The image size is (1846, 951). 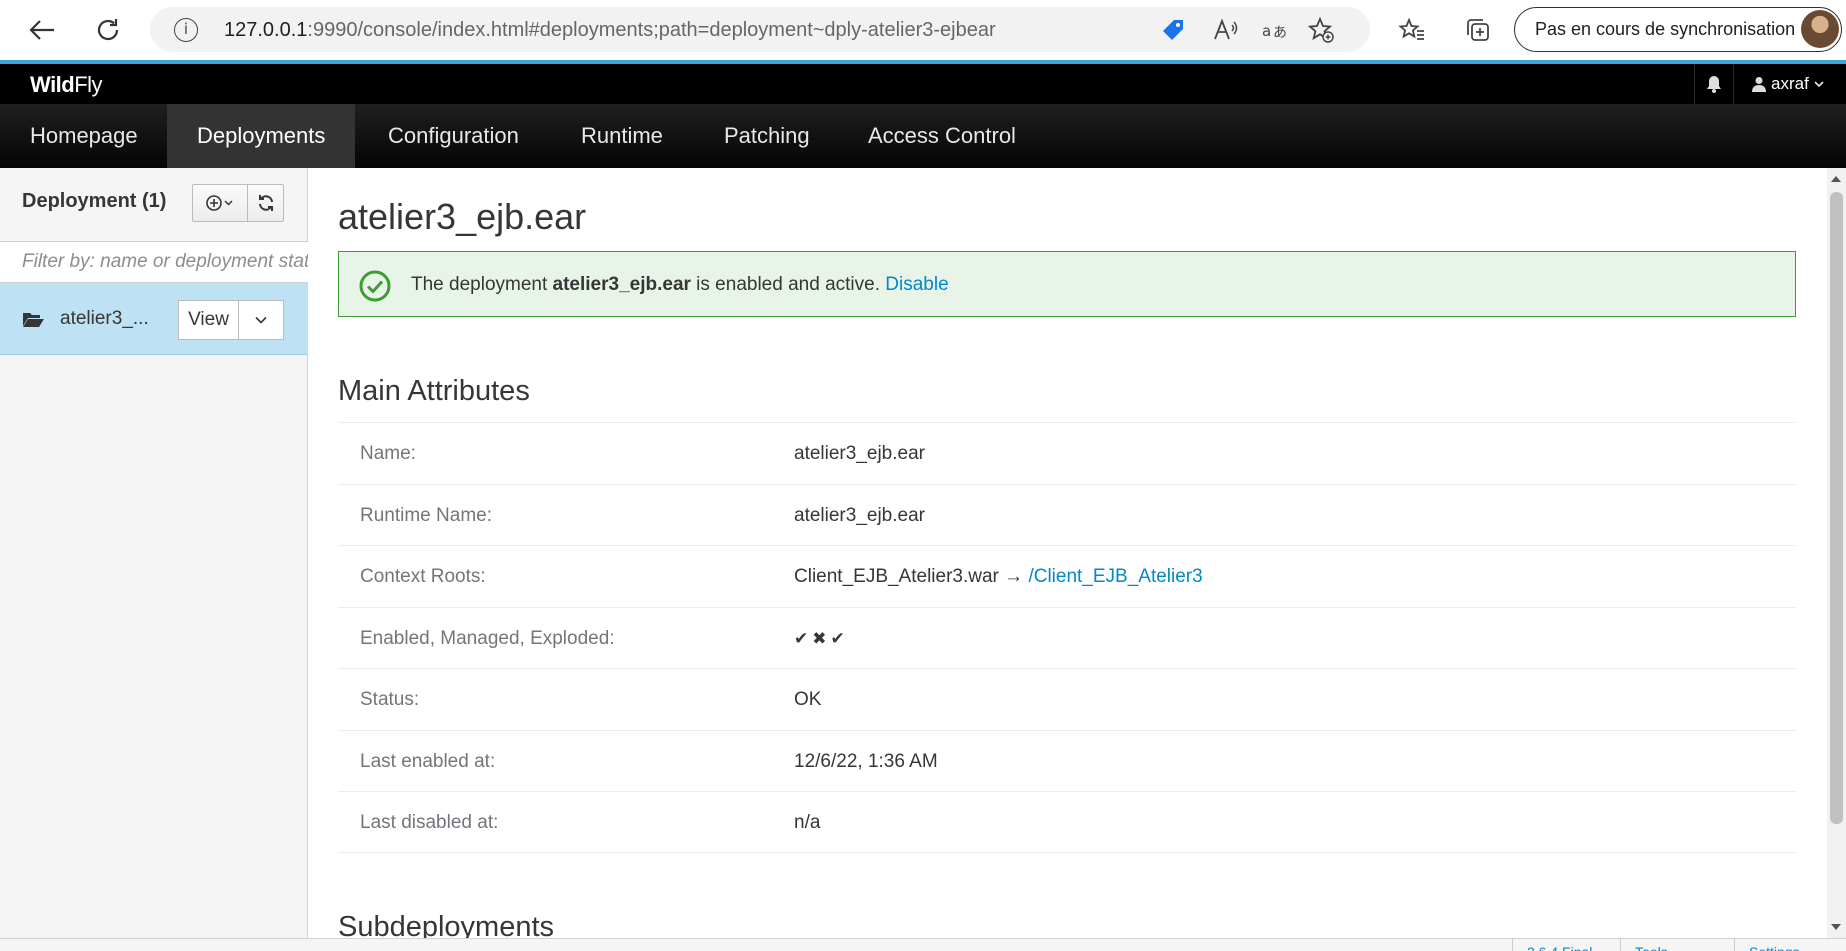 I want to click on nav-access-control: Access Control, so click(x=942, y=136).